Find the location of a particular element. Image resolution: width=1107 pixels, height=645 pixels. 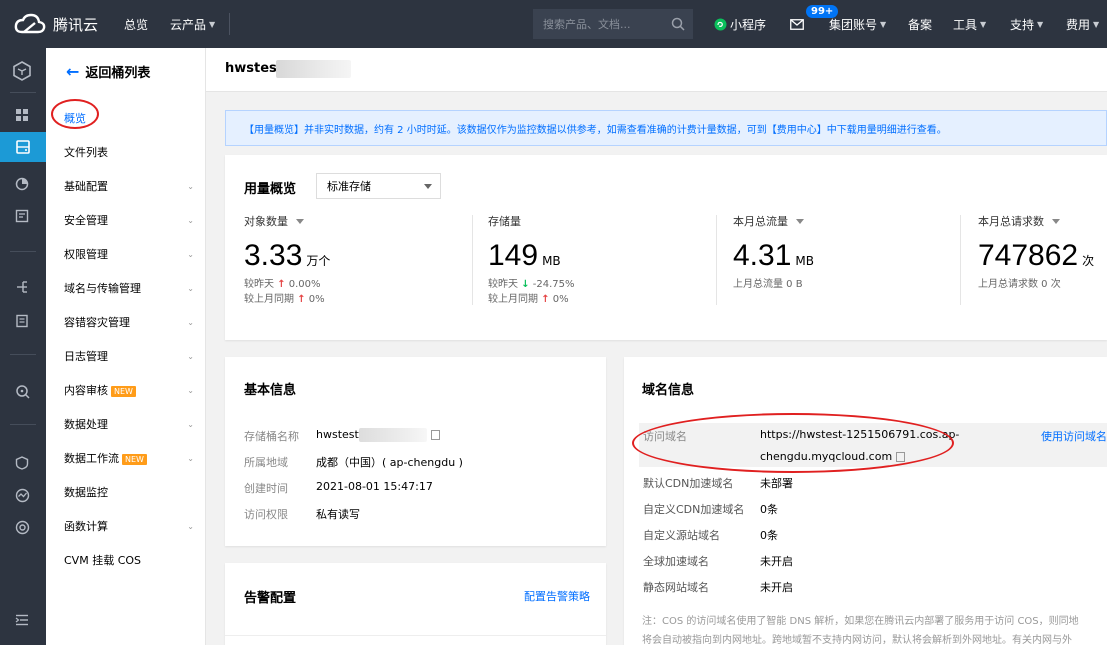

task-list-icon is located at coordinates (22, 216).